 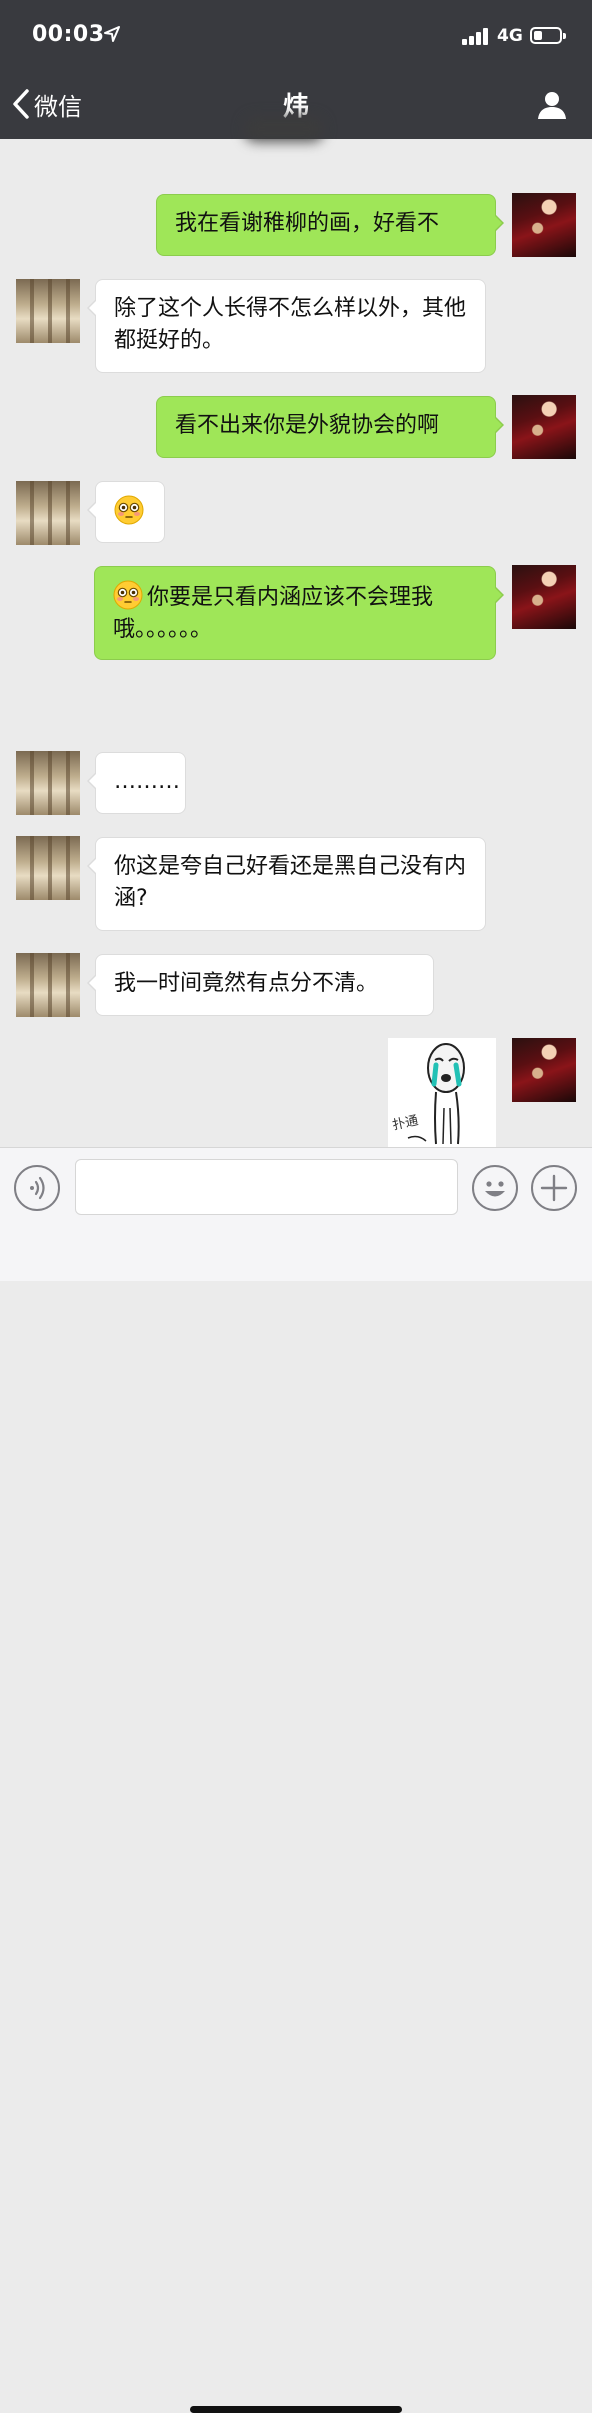 What do you see at coordinates (290, 882) in the screenshot?
I see `message-text: 你这是夸自己好看还是黑自己没有内涵?` at bounding box center [290, 882].